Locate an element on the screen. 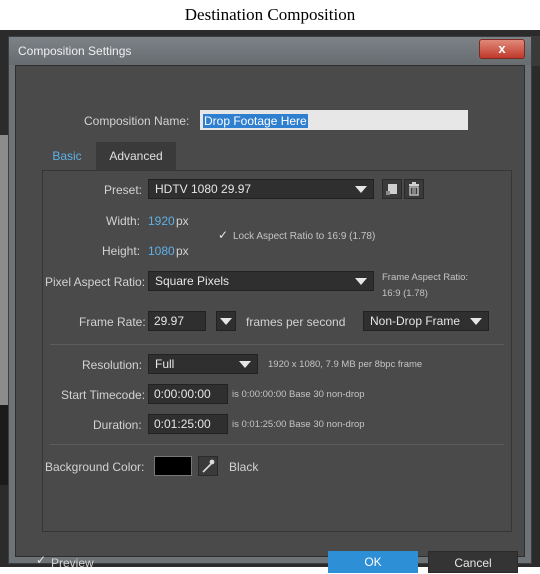 This screenshot has height=574, width=540. resolution-dropdown: Full is located at coordinates (203, 364).